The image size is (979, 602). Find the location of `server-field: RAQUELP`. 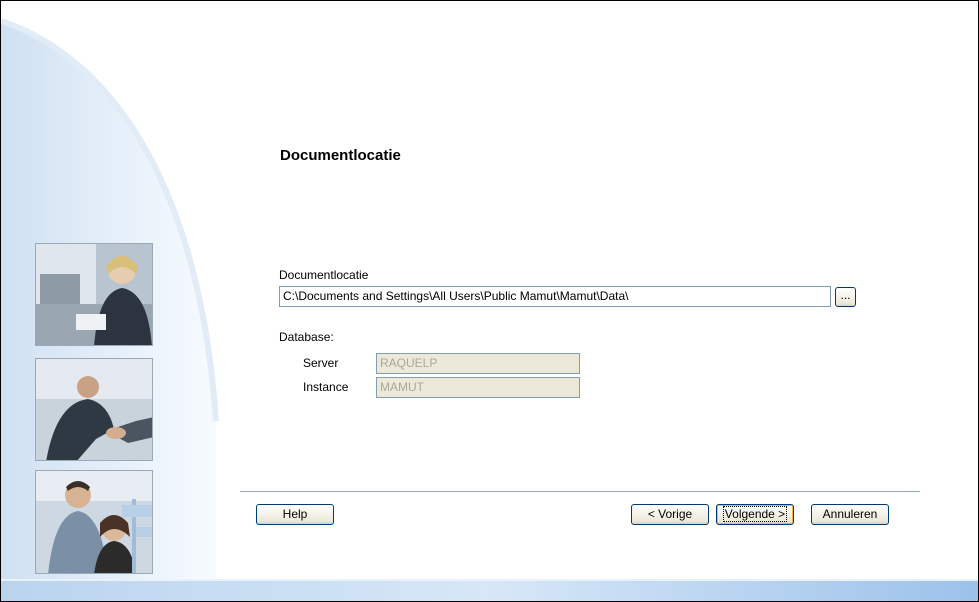

server-field: RAQUELP is located at coordinates (478, 363).